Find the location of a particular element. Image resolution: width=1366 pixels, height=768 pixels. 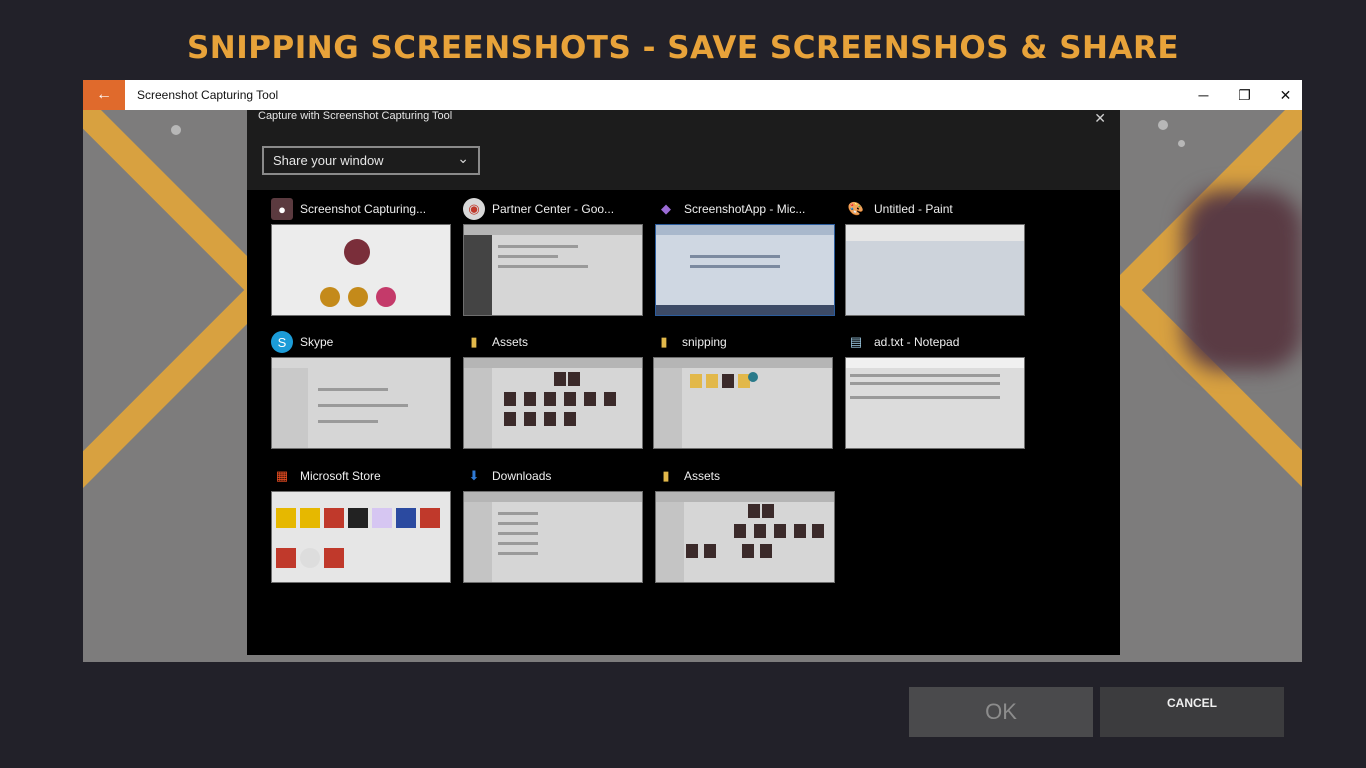

notepad-icon: ▤ is located at coordinates (856, 341).